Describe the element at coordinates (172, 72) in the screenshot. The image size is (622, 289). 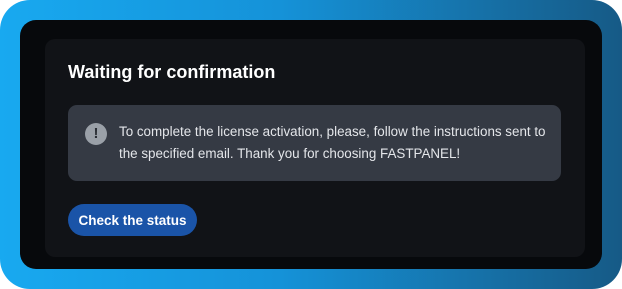
I see `dialog-title: Waiting for confirmation` at that location.